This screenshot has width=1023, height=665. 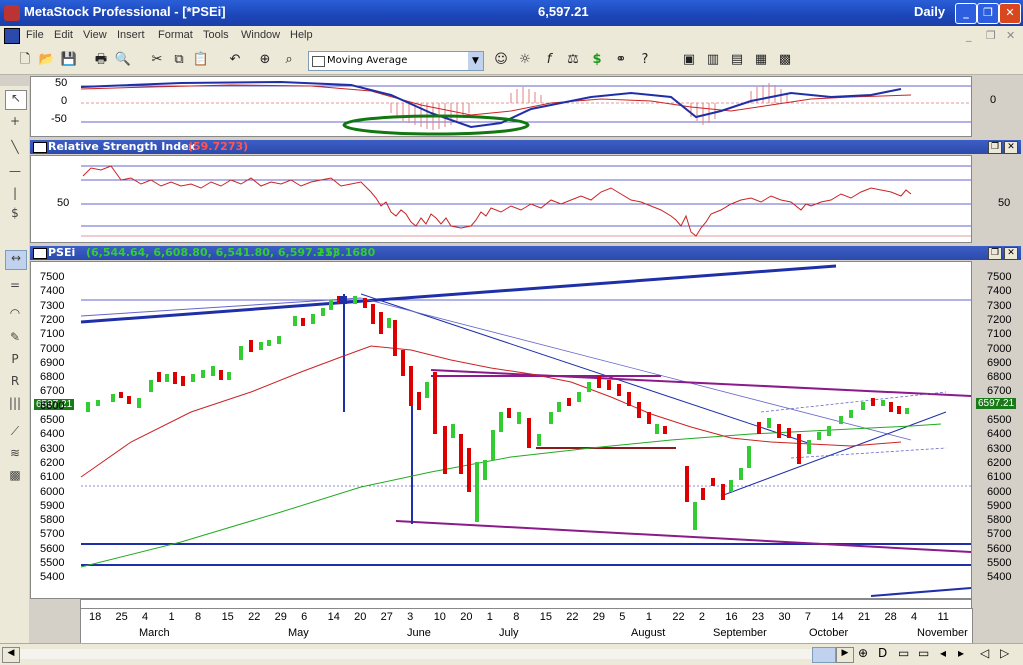 What do you see at coordinates (1010, 13) in the screenshot?
I see `close-button: ✕` at bounding box center [1010, 13].